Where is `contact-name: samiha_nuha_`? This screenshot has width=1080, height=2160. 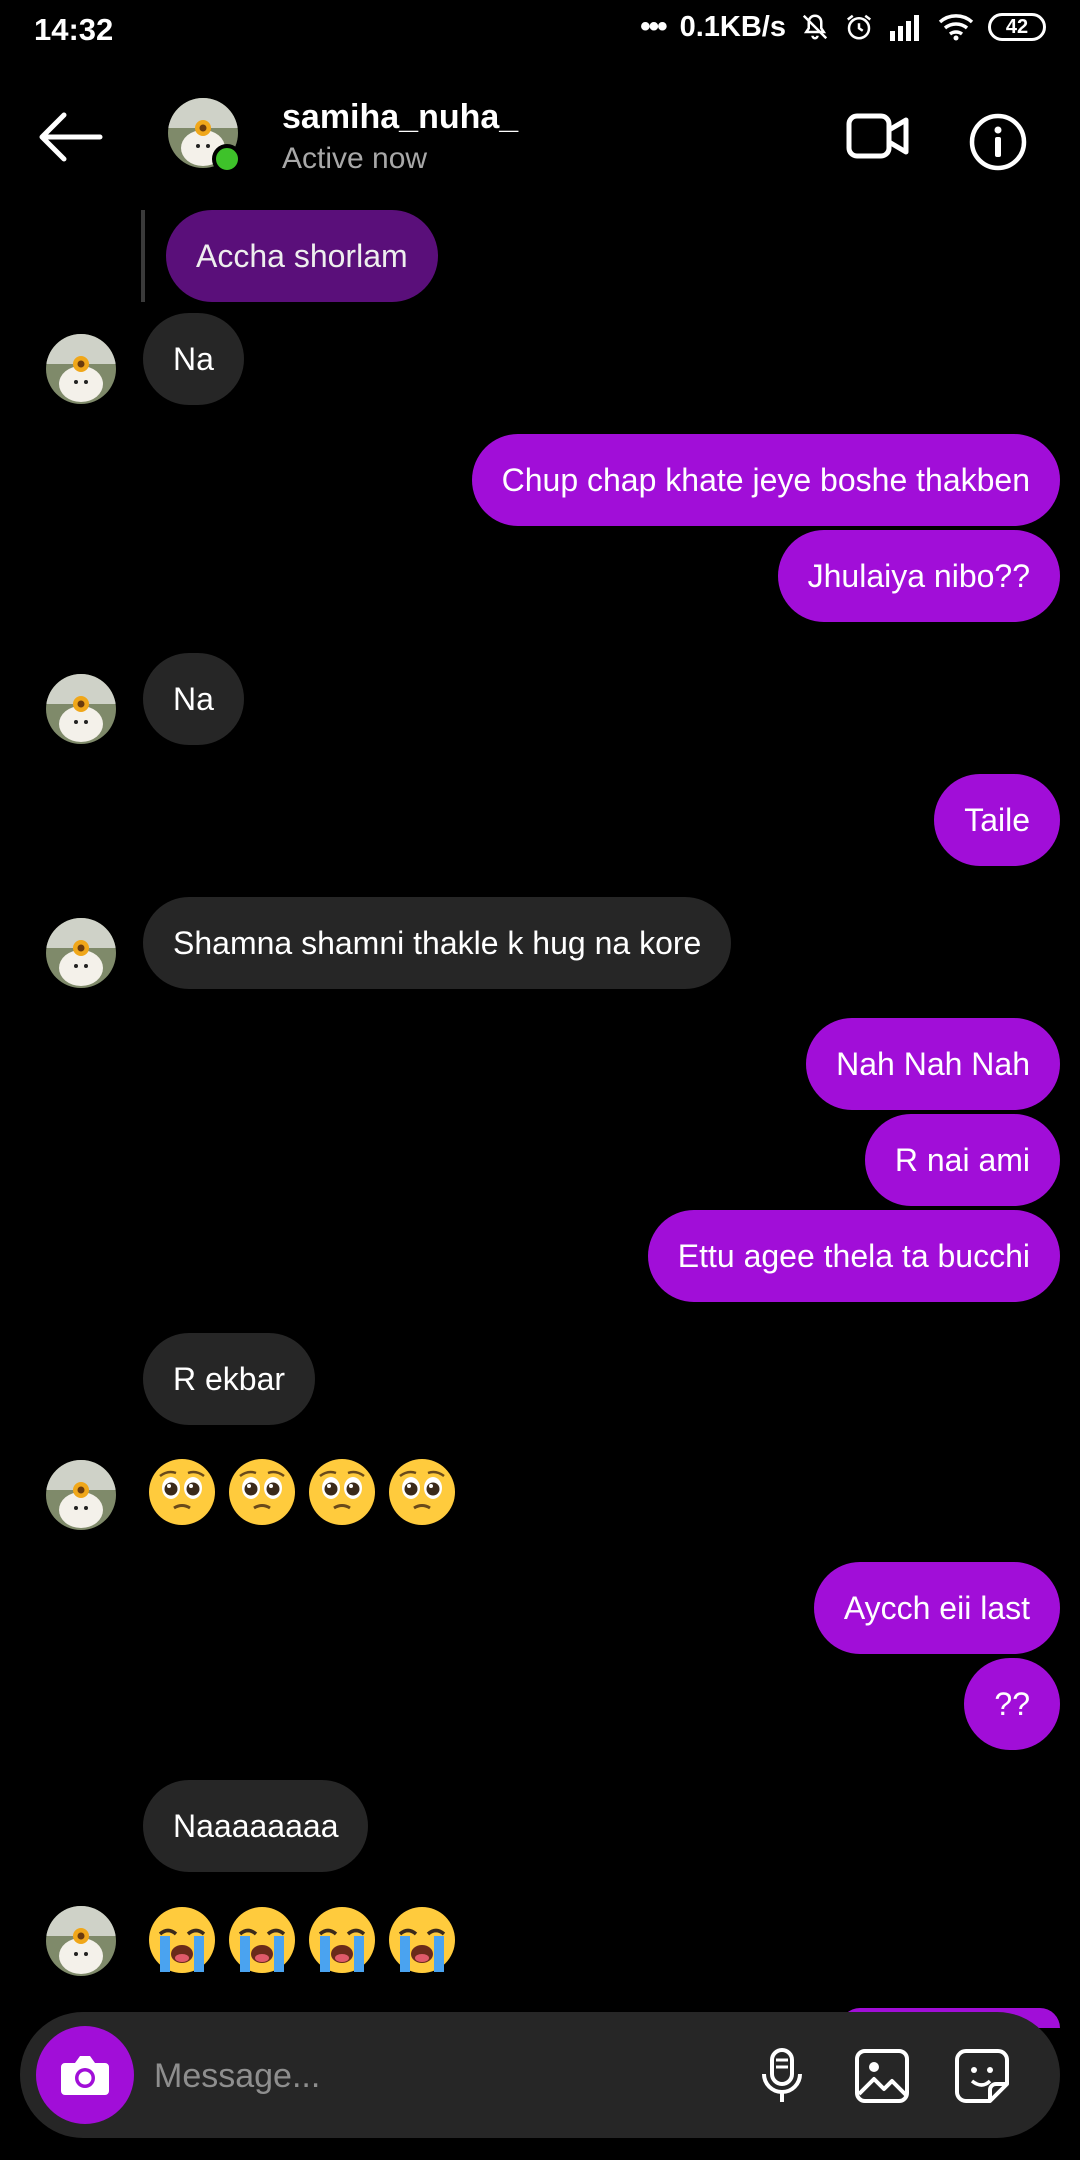 contact-name: samiha_nuha_ is located at coordinates (400, 117).